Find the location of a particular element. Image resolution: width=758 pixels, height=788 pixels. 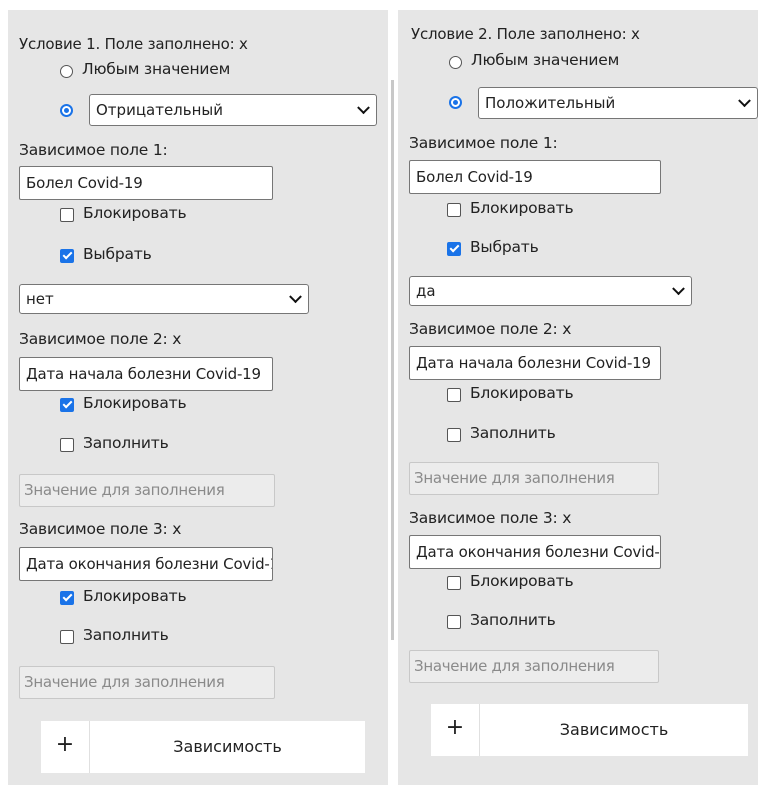

dependent-value-select: нет is located at coordinates (164, 299).